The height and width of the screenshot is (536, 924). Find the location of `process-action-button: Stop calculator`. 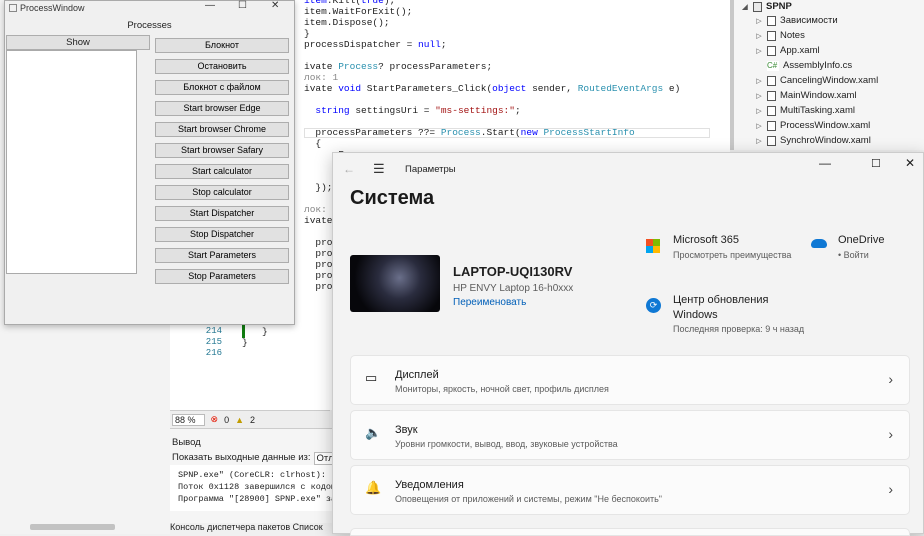

process-action-button: Stop calculator is located at coordinates (222, 192).